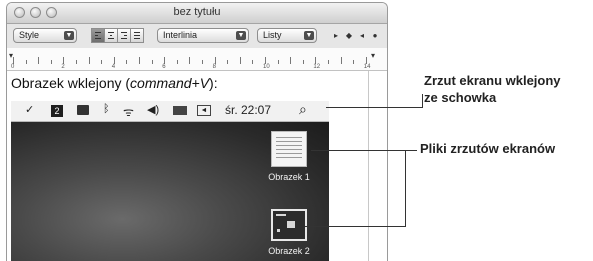  What do you see at coordinates (180, 35) in the screenshot?
I see `line-spacing-label: Interlinia` at bounding box center [180, 35].